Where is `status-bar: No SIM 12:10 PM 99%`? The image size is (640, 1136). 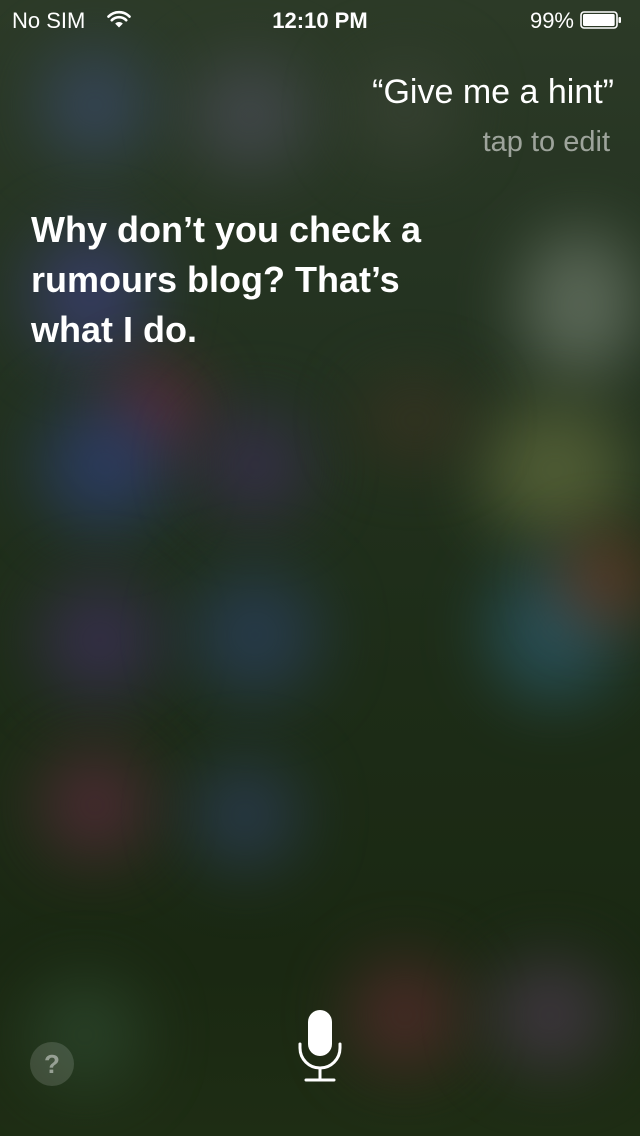
status-bar: No SIM 12:10 PM 99% is located at coordinates (320, 20).